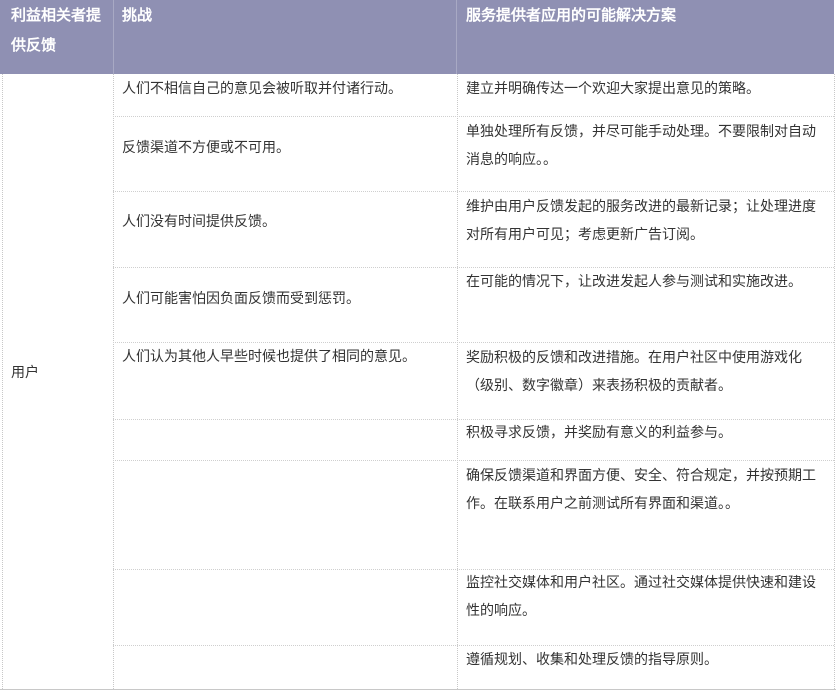 The height and width of the screenshot is (694, 838). Describe the element at coordinates (206, 148) in the screenshot. I see `challenge-cell: 反馈渠道不方便或不可用。` at that location.